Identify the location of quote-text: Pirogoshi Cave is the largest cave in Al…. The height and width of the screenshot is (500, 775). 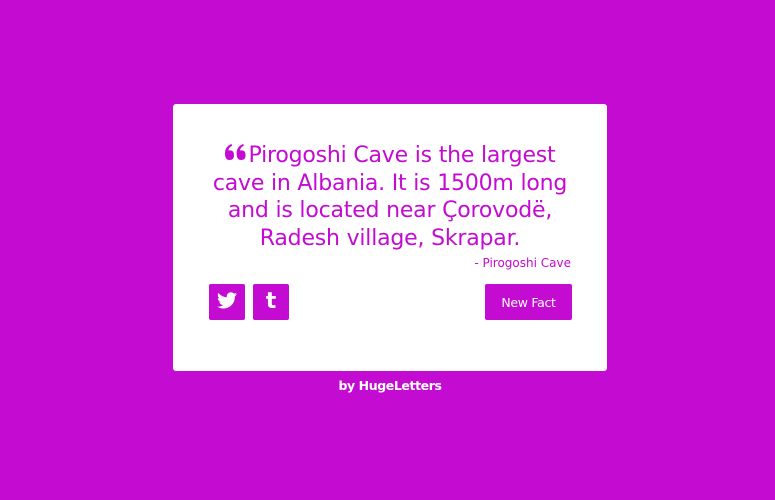
(390, 197).